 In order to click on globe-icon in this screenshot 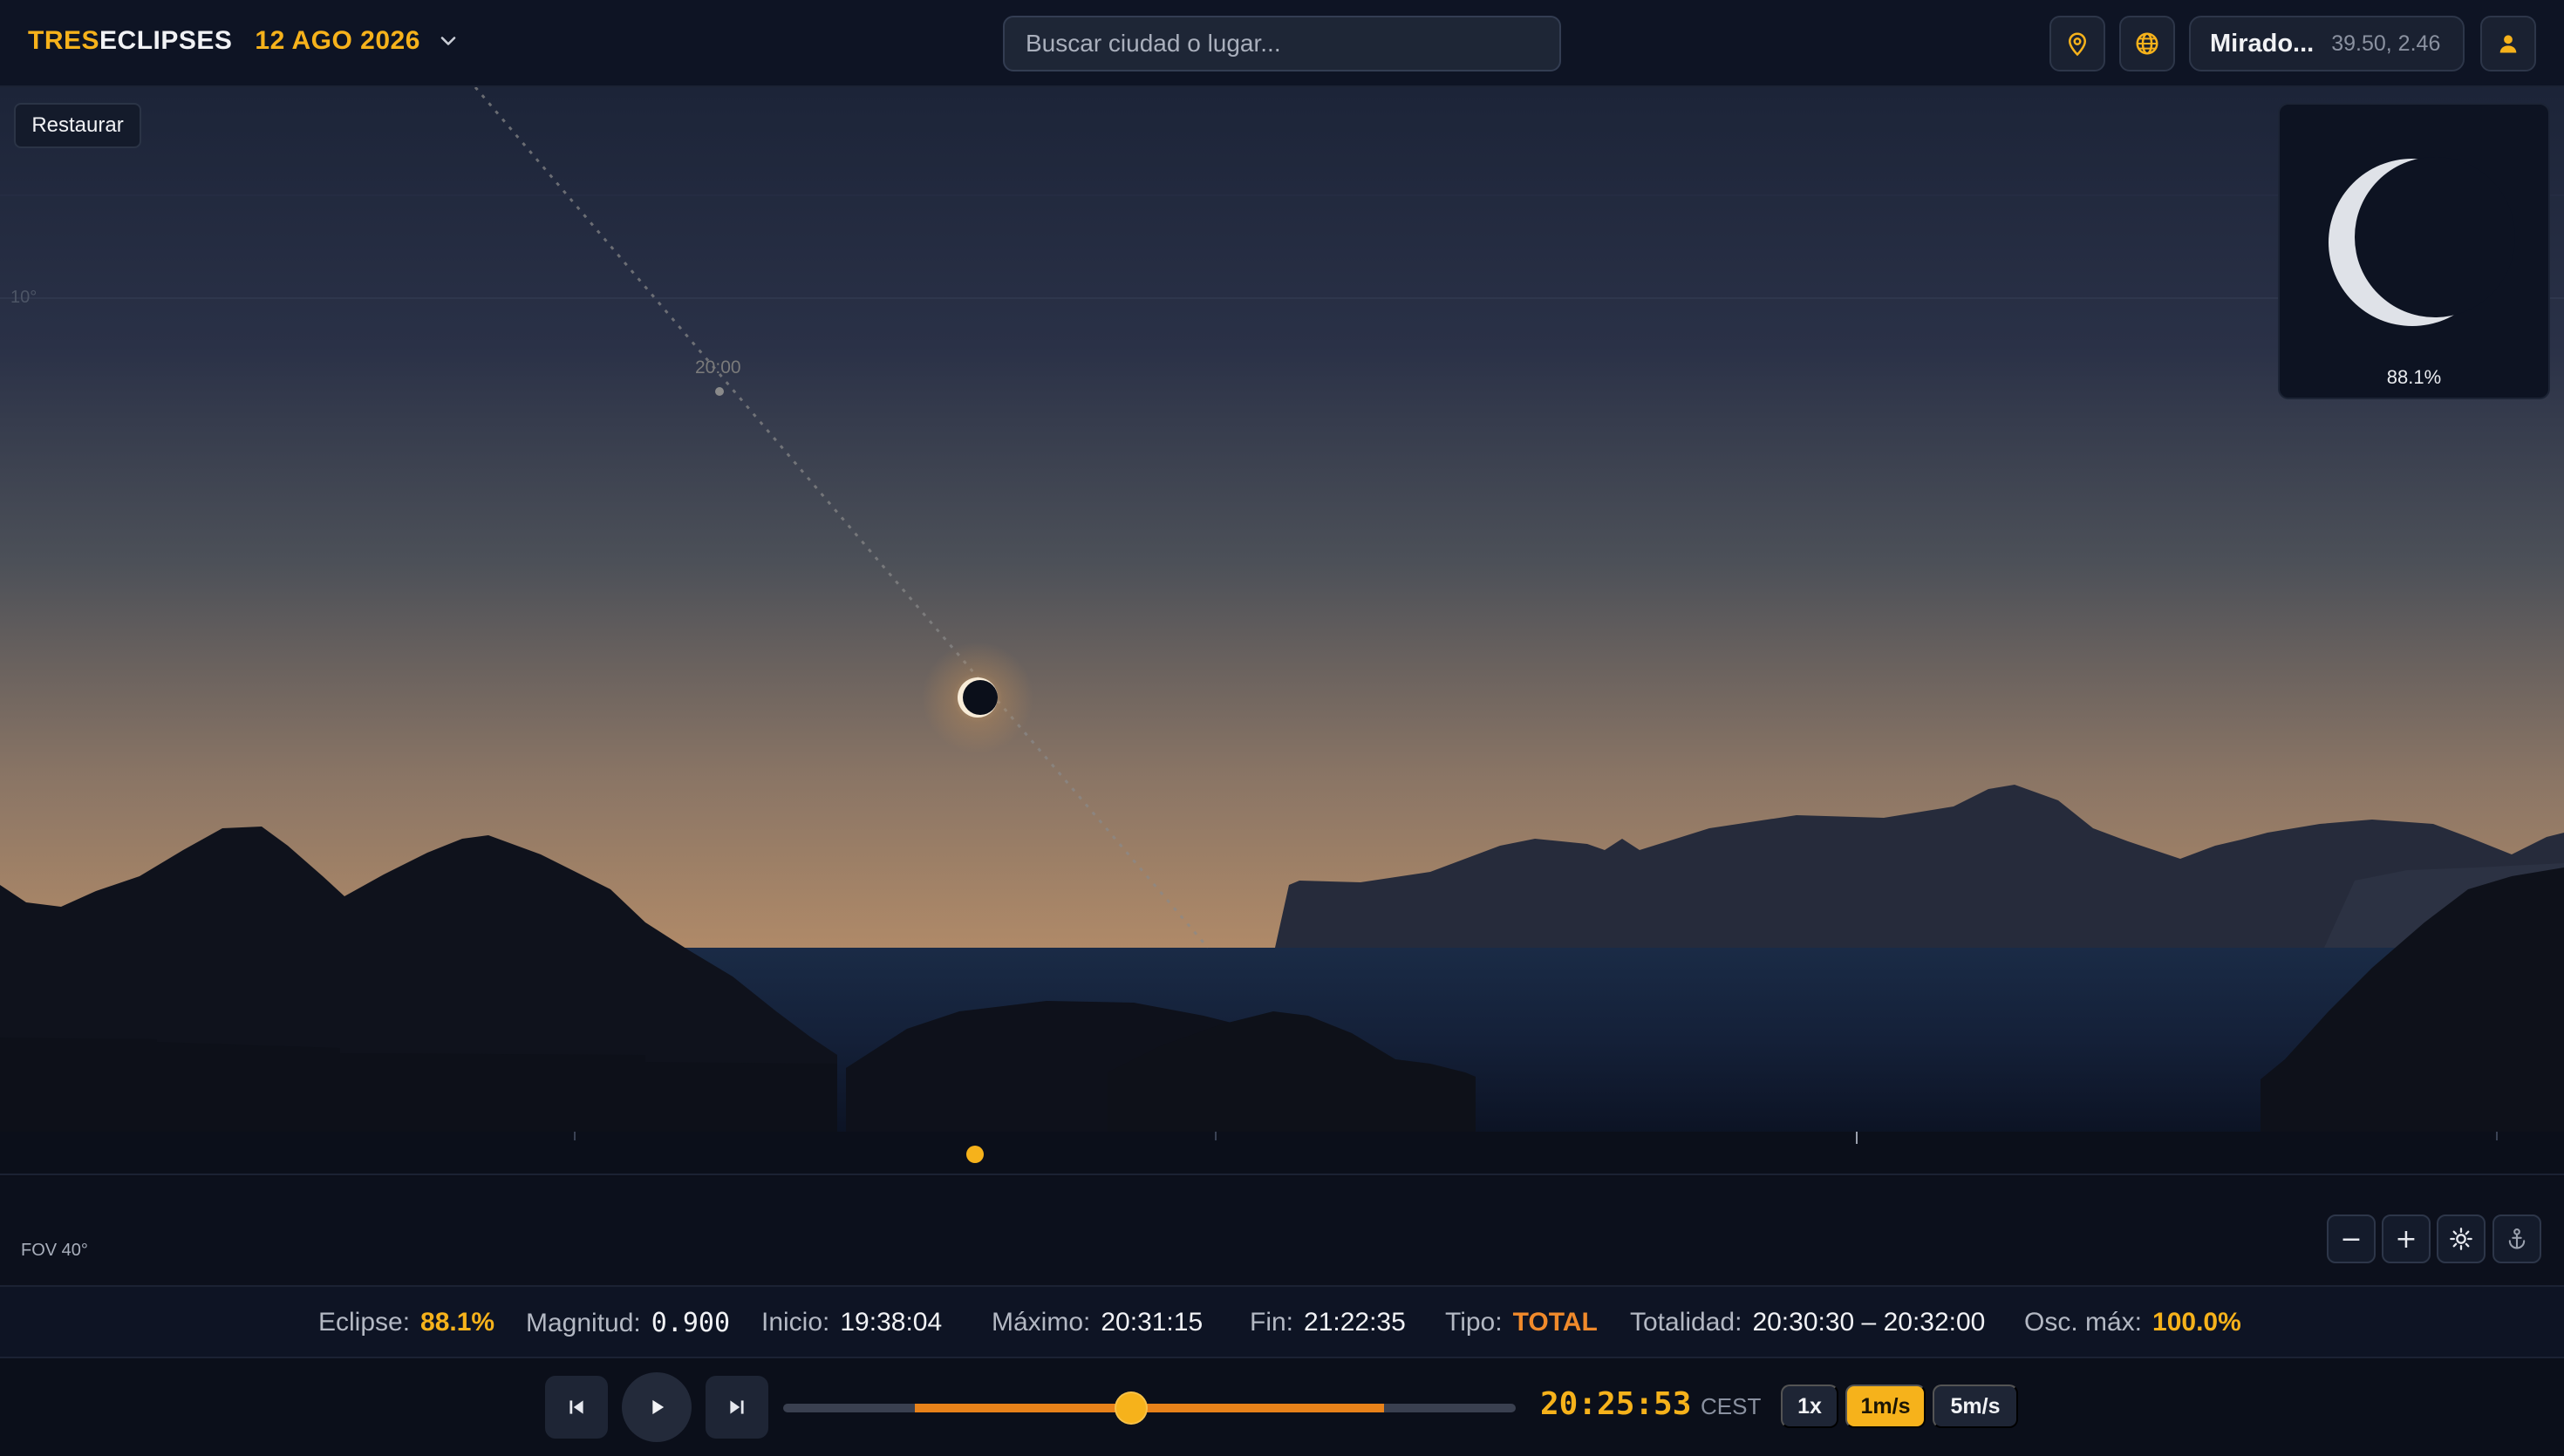, I will do `click(2147, 43)`.